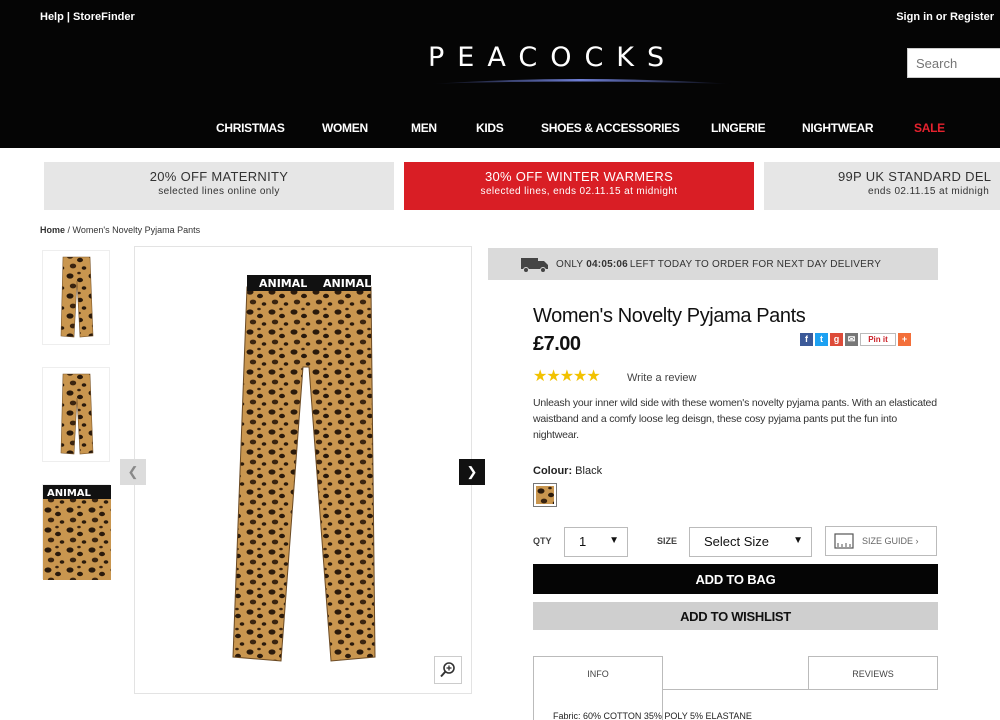 This screenshot has width=1000, height=720. What do you see at coordinates (844, 541) in the screenshot?
I see `size-guide-icon` at bounding box center [844, 541].